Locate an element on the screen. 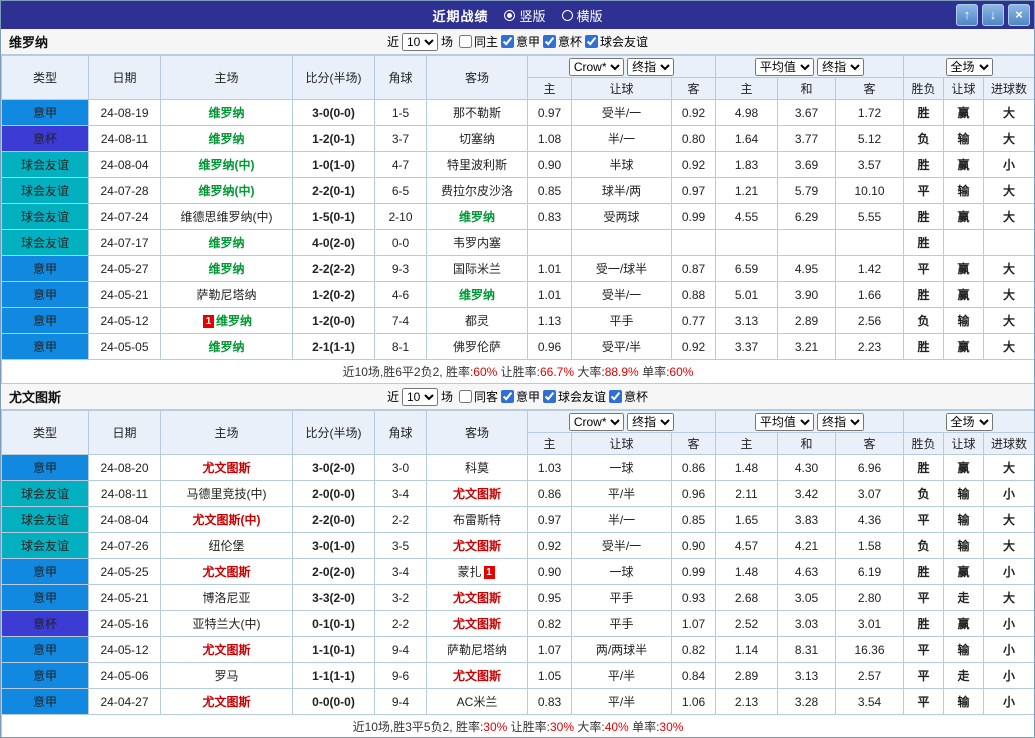 The width and height of the screenshot is (1035, 738). summary-segment: 让胜率: is located at coordinates (518, 372).